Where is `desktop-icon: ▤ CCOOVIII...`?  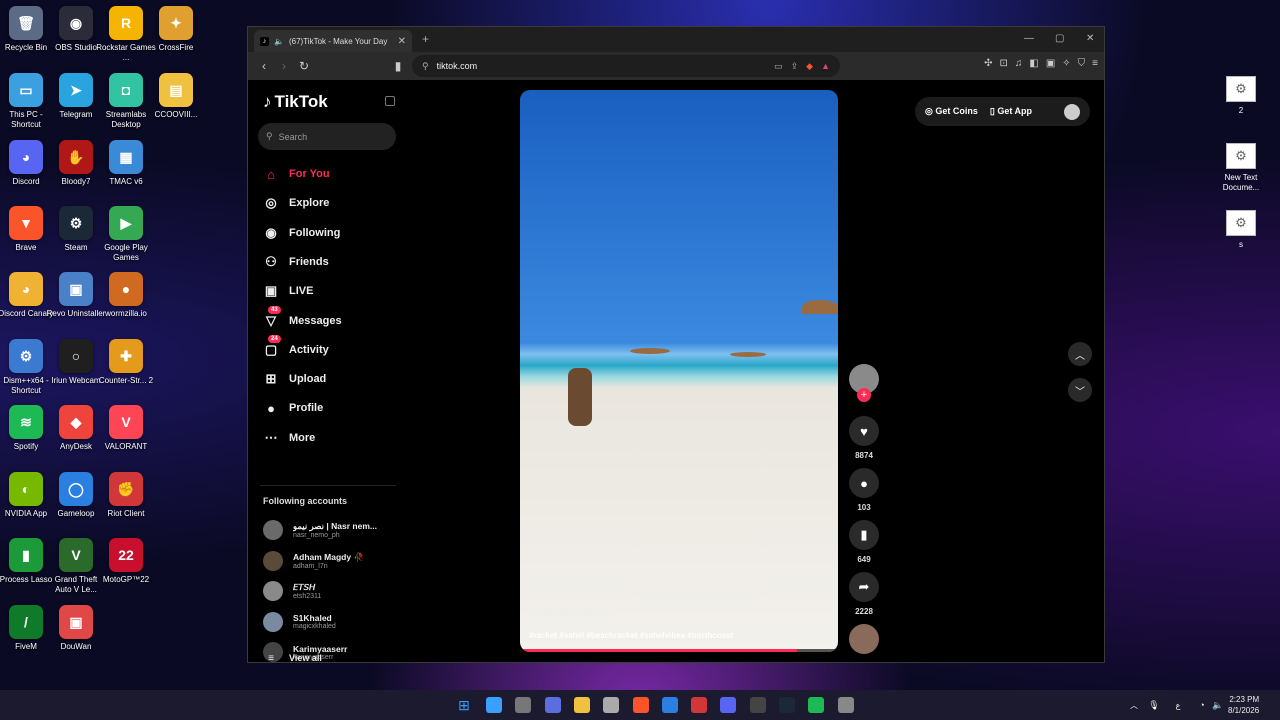
desktop-icon: ▤ CCOOVIII... is located at coordinates (176, 96).